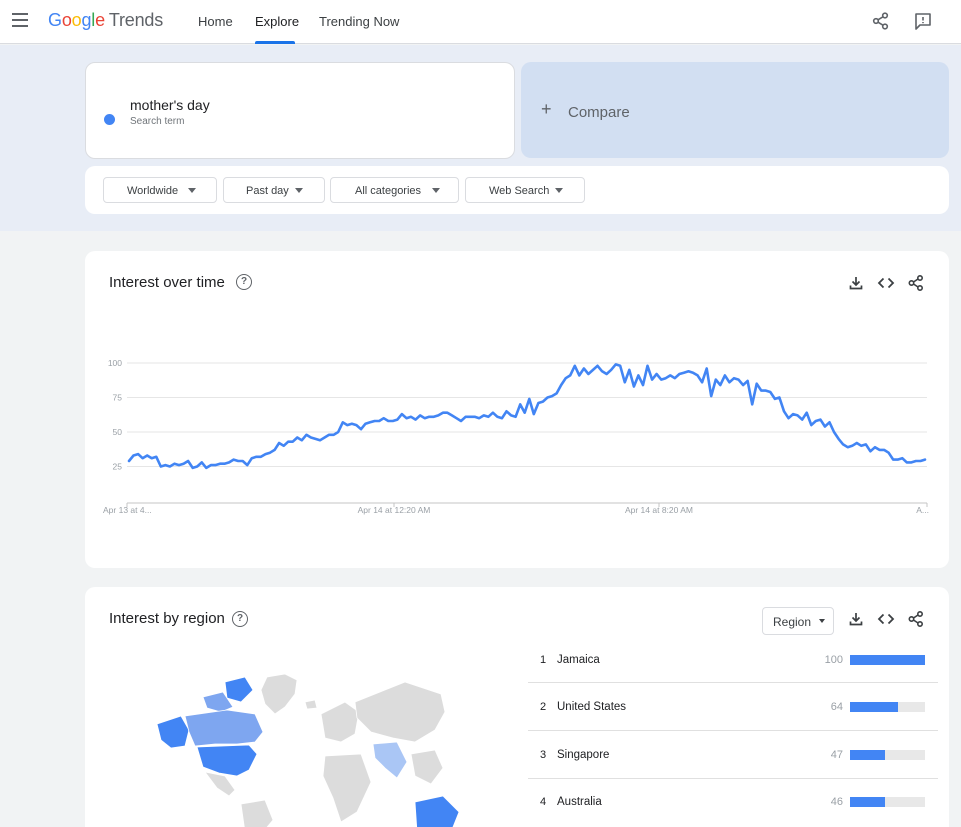 This screenshot has height=827, width=961. What do you see at coordinates (599, 112) in the screenshot?
I see `compare-label: Compare` at bounding box center [599, 112].